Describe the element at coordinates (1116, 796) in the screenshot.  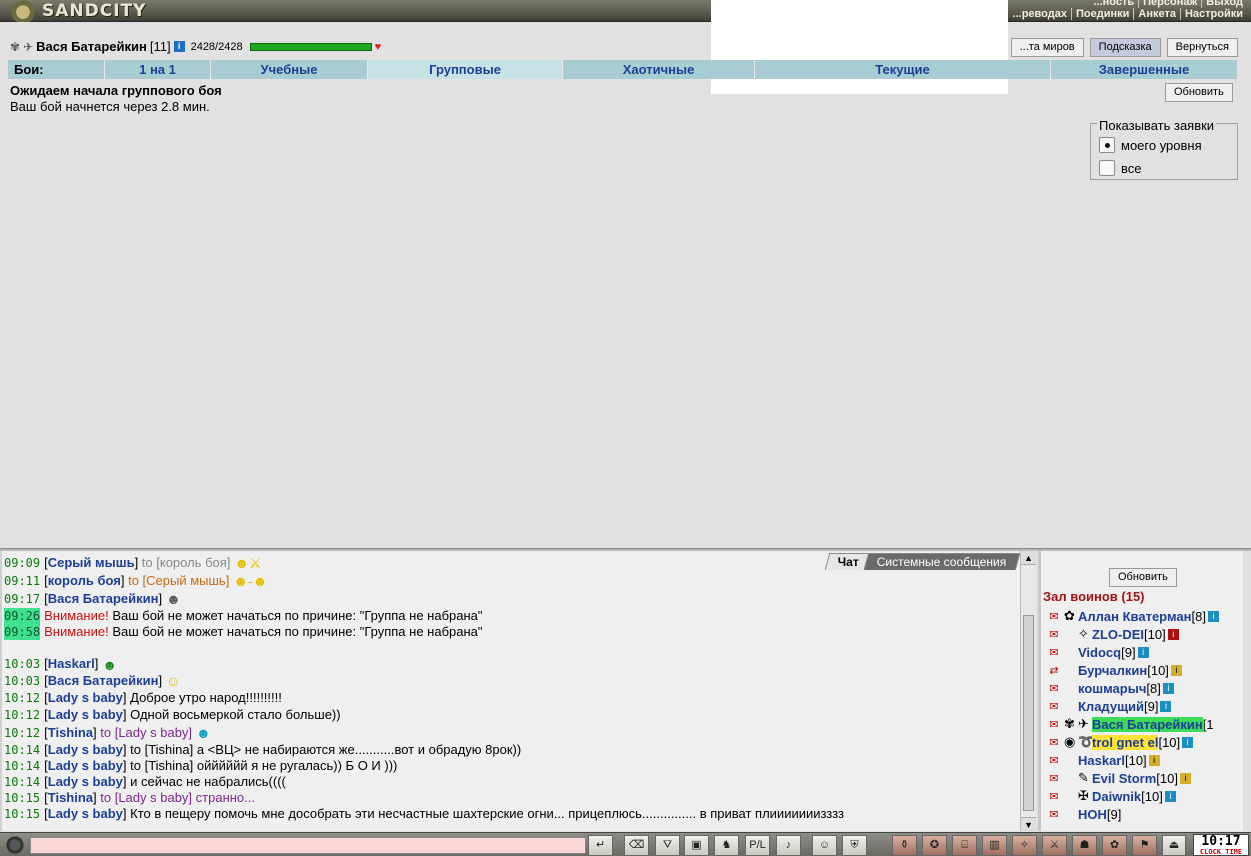
I see `player-nick: Daiwnik` at that location.